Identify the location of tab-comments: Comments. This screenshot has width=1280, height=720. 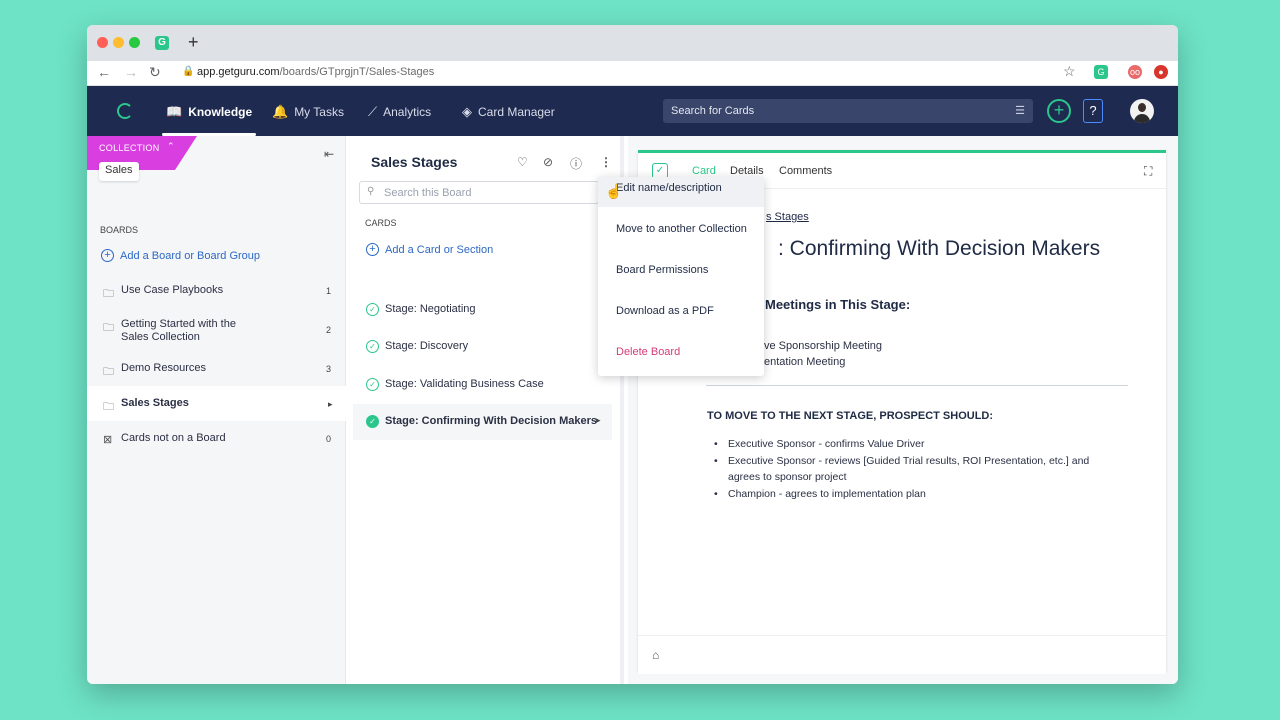
(805, 171).